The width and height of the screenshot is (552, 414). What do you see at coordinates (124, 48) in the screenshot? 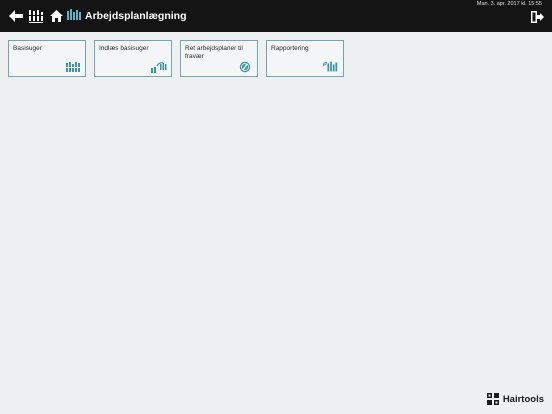
I see `tile-label: Indlæs basisuger` at bounding box center [124, 48].